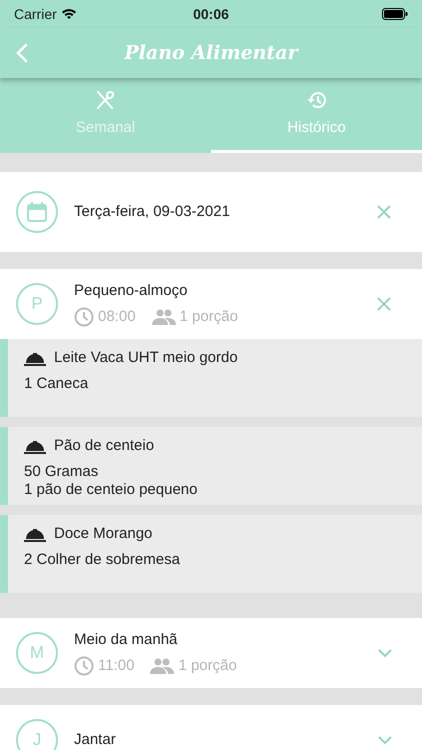 This screenshot has height=750, width=422. I want to click on meal-initial: J, so click(37, 734).